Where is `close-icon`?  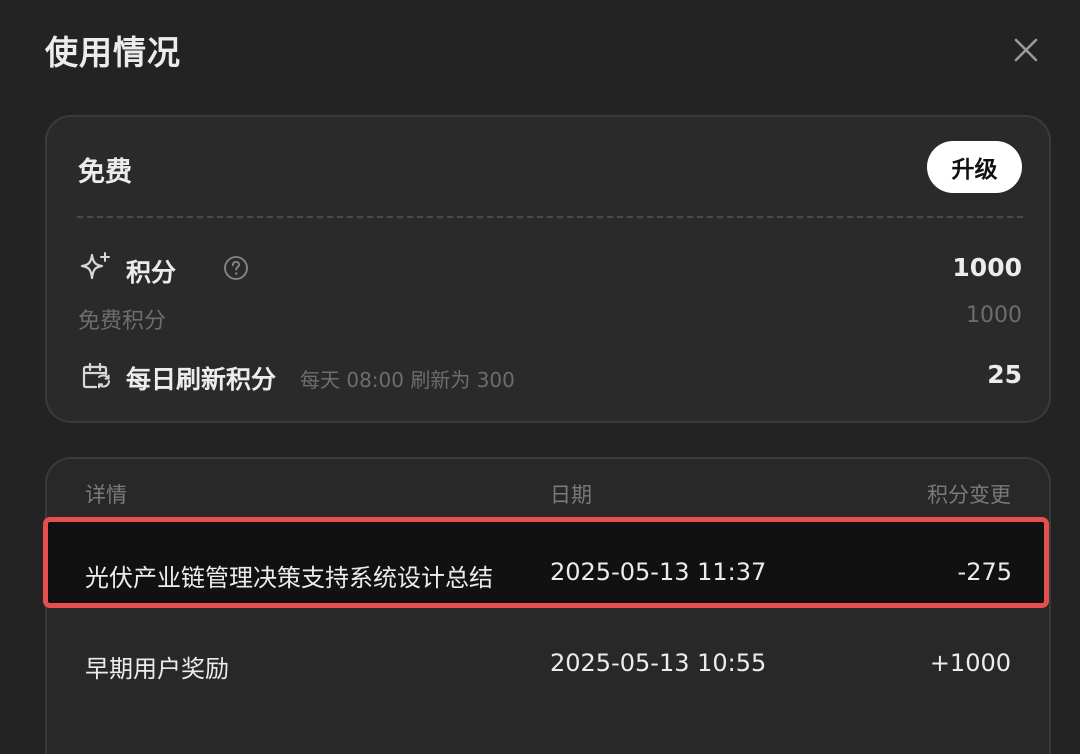 close-icon is located at coordinates (1026, 50).